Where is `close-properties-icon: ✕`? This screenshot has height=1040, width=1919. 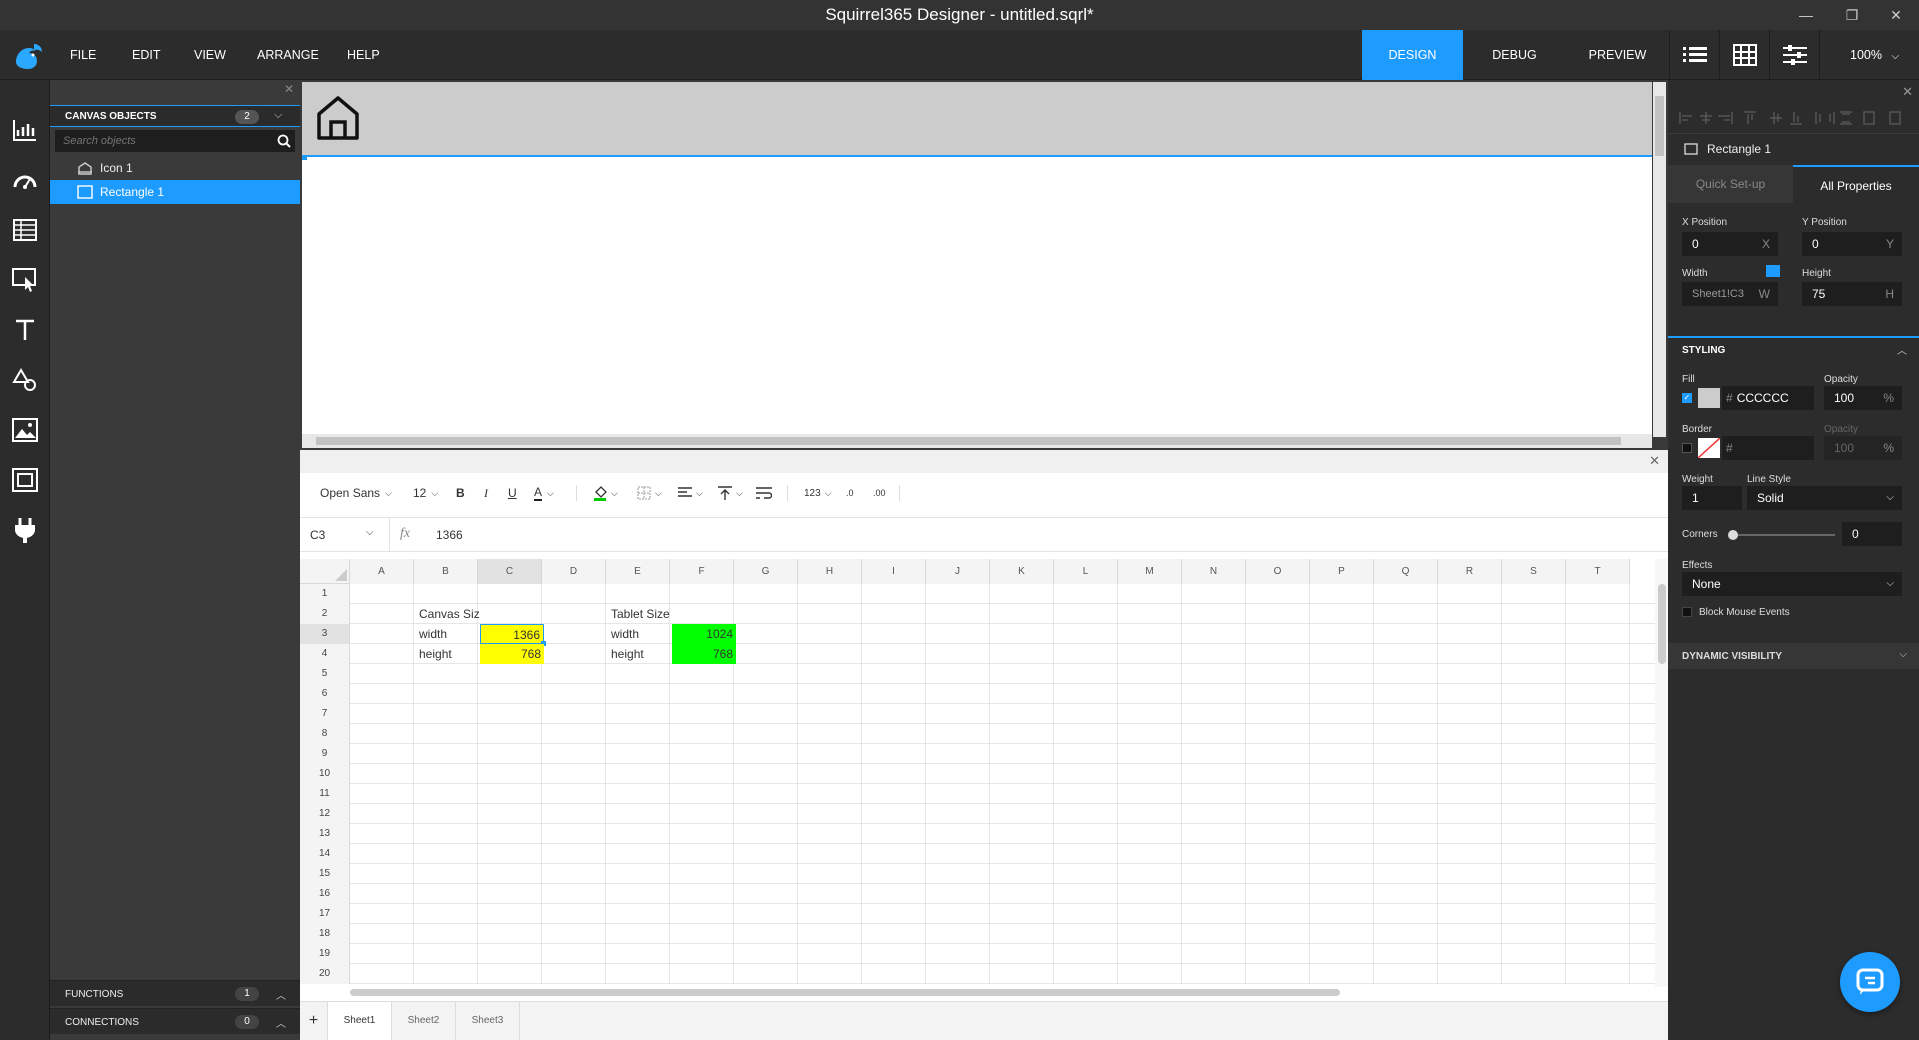 close-properties-icon: ✕ is located at coordinates (1907, 92).